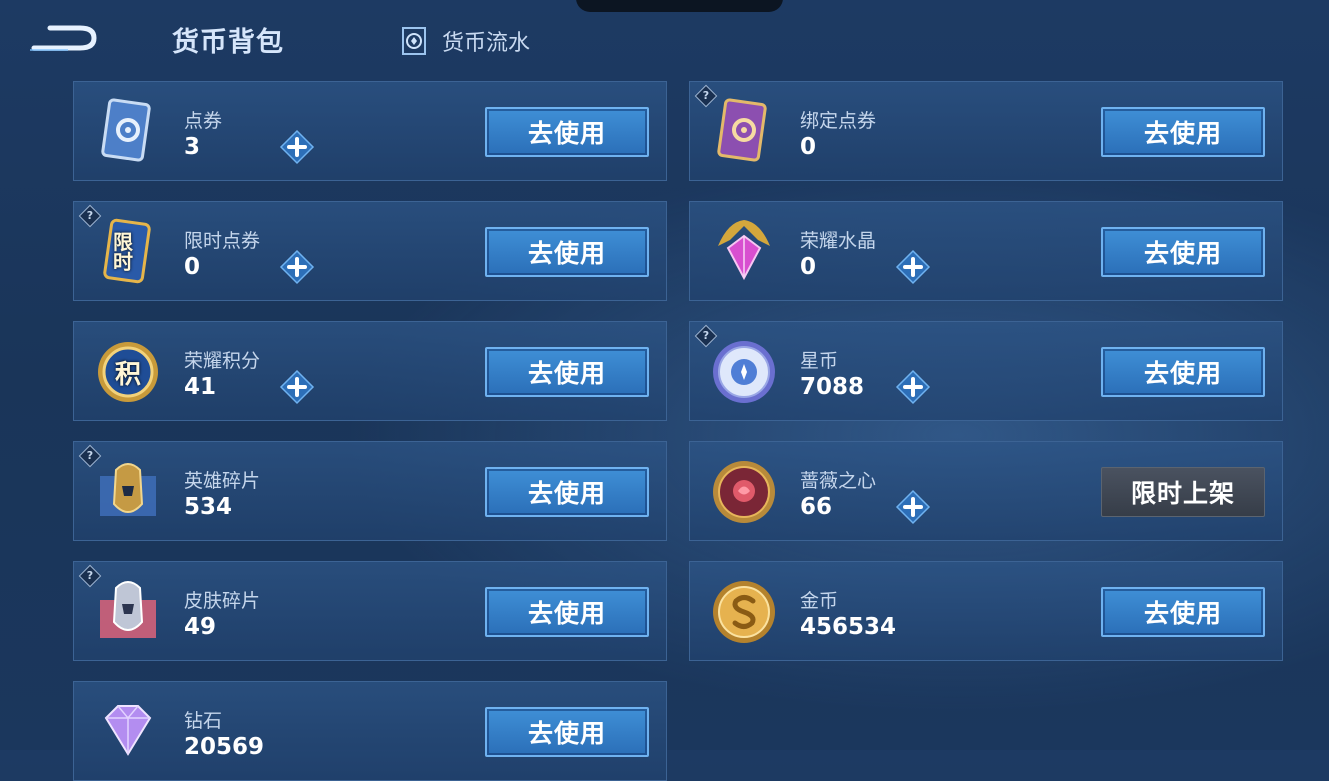 The width and height of the screenshot is (1329, 781). I want to click on glory-points-icon: 积, so click(128, 372).